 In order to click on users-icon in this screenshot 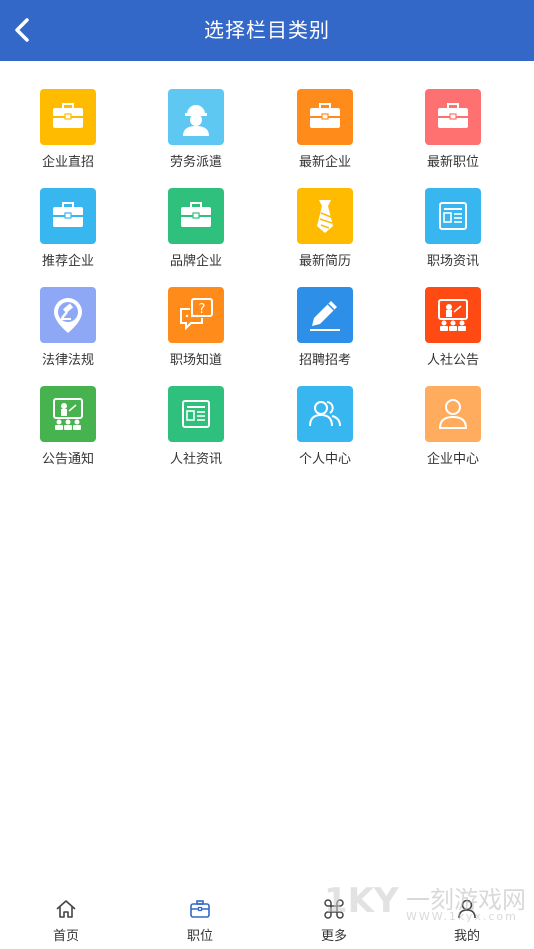, I will do `click(325, 414)`.